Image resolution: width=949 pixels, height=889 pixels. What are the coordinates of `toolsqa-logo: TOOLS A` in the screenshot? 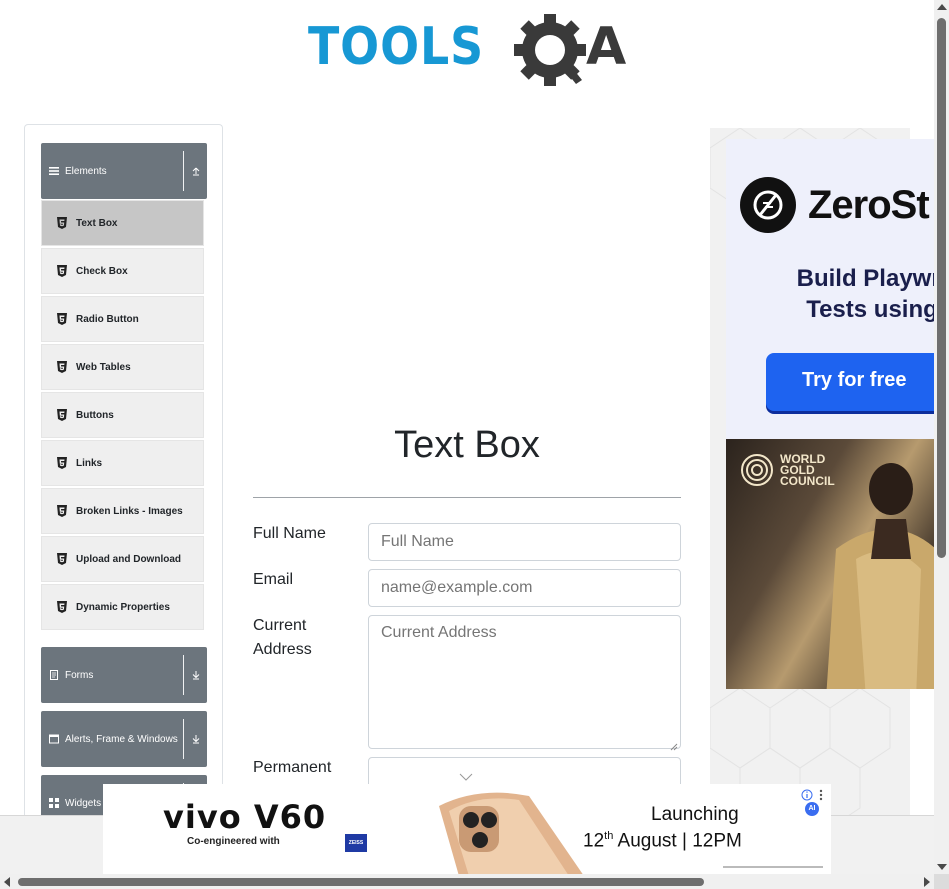 It's located at (470, 53).